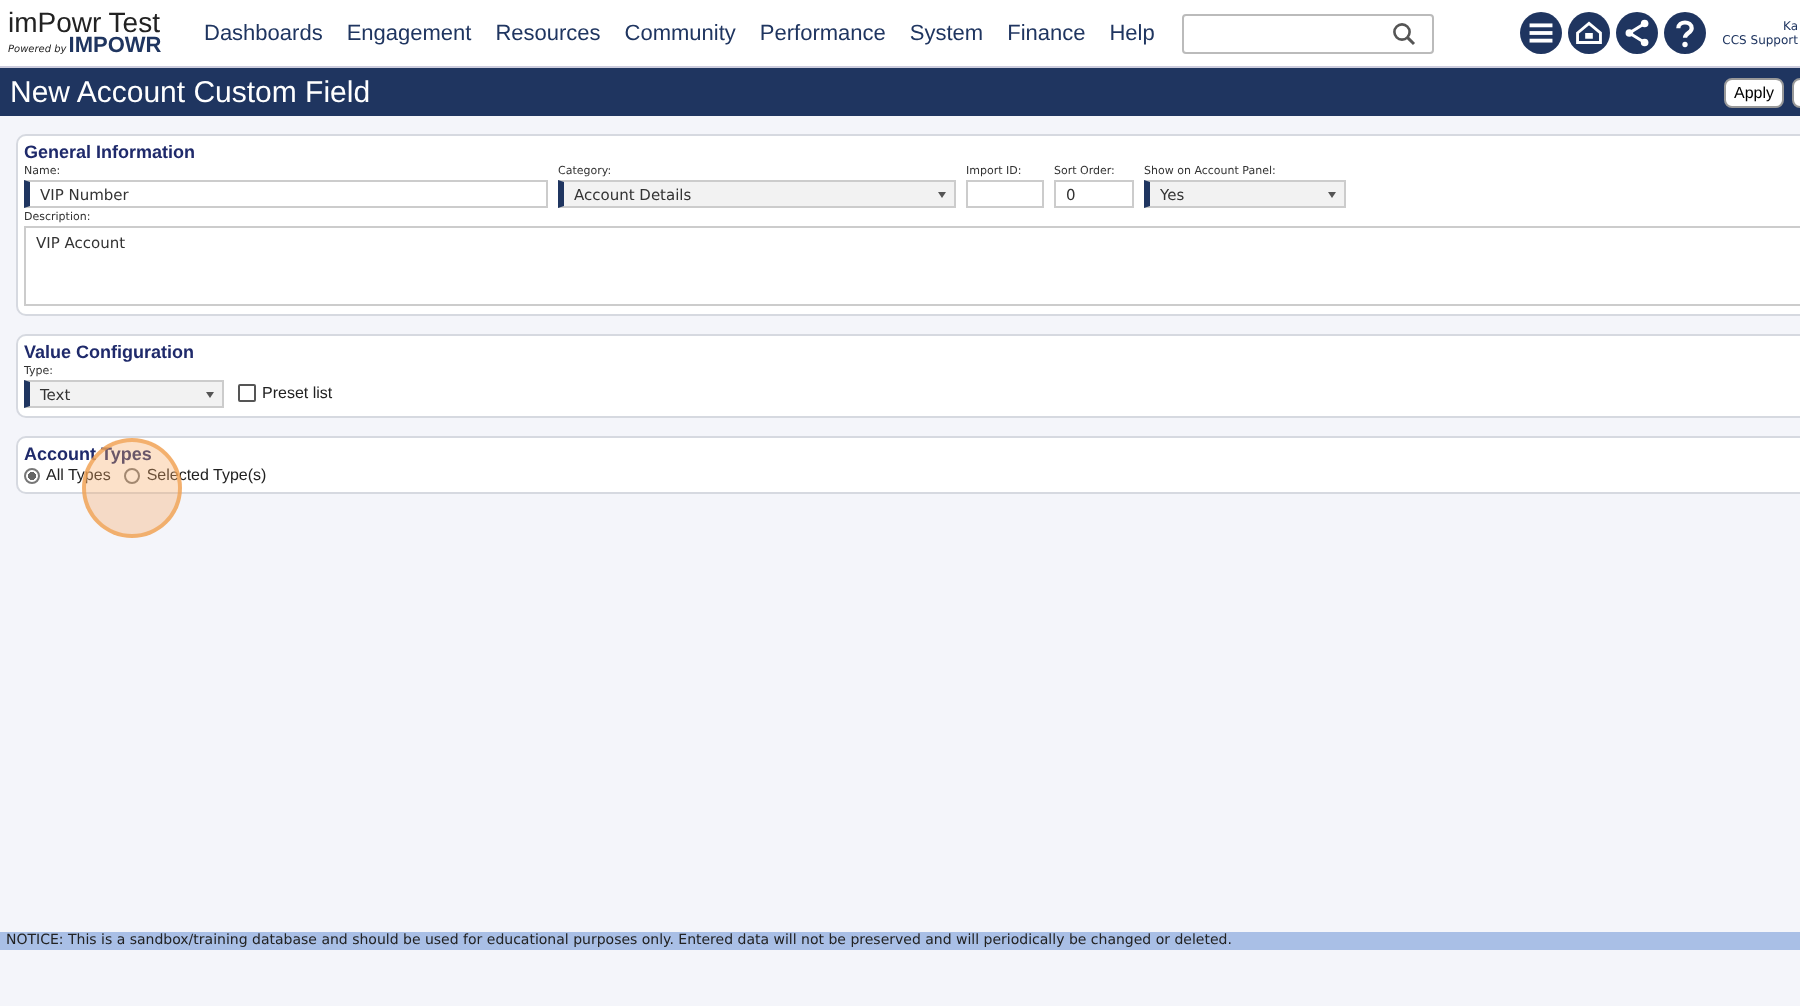 Image resolution: width=1800 pixels, height=1006 pixels. Describe the element at coordinates (206, 475) in the screenshot. I see `radio-label: Selected Type(s)` at that location.